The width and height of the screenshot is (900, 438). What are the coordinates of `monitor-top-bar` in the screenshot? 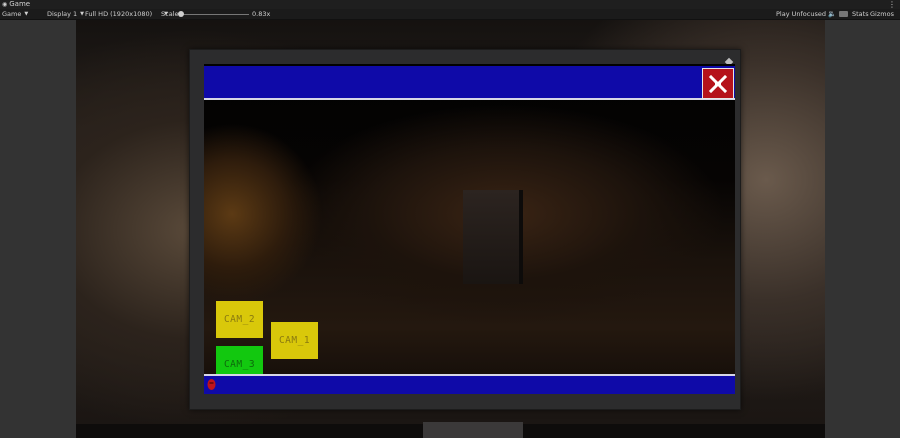 It's located at (469, 83).